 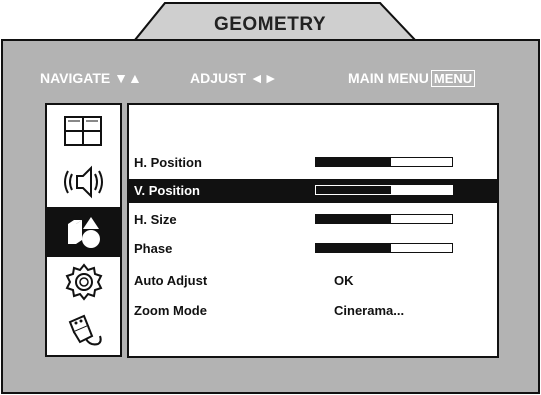 I want to click on setting-value: OK, so click(x=344, y=280).